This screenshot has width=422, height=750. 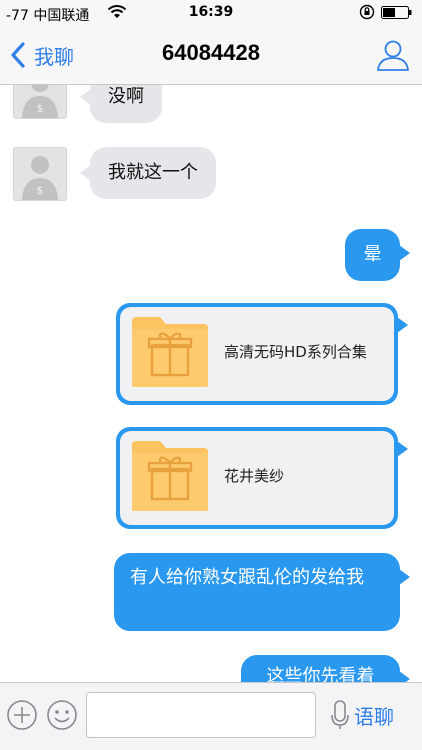 What do you see at coordinates (22, 715) in the screenshot?
I see `plus-icon` at bounding box center [22, 715].